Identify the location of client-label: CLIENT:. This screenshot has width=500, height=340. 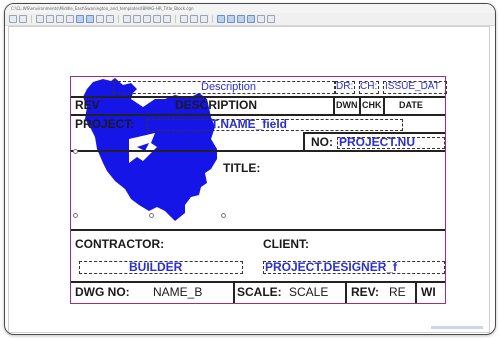
(286, 244).